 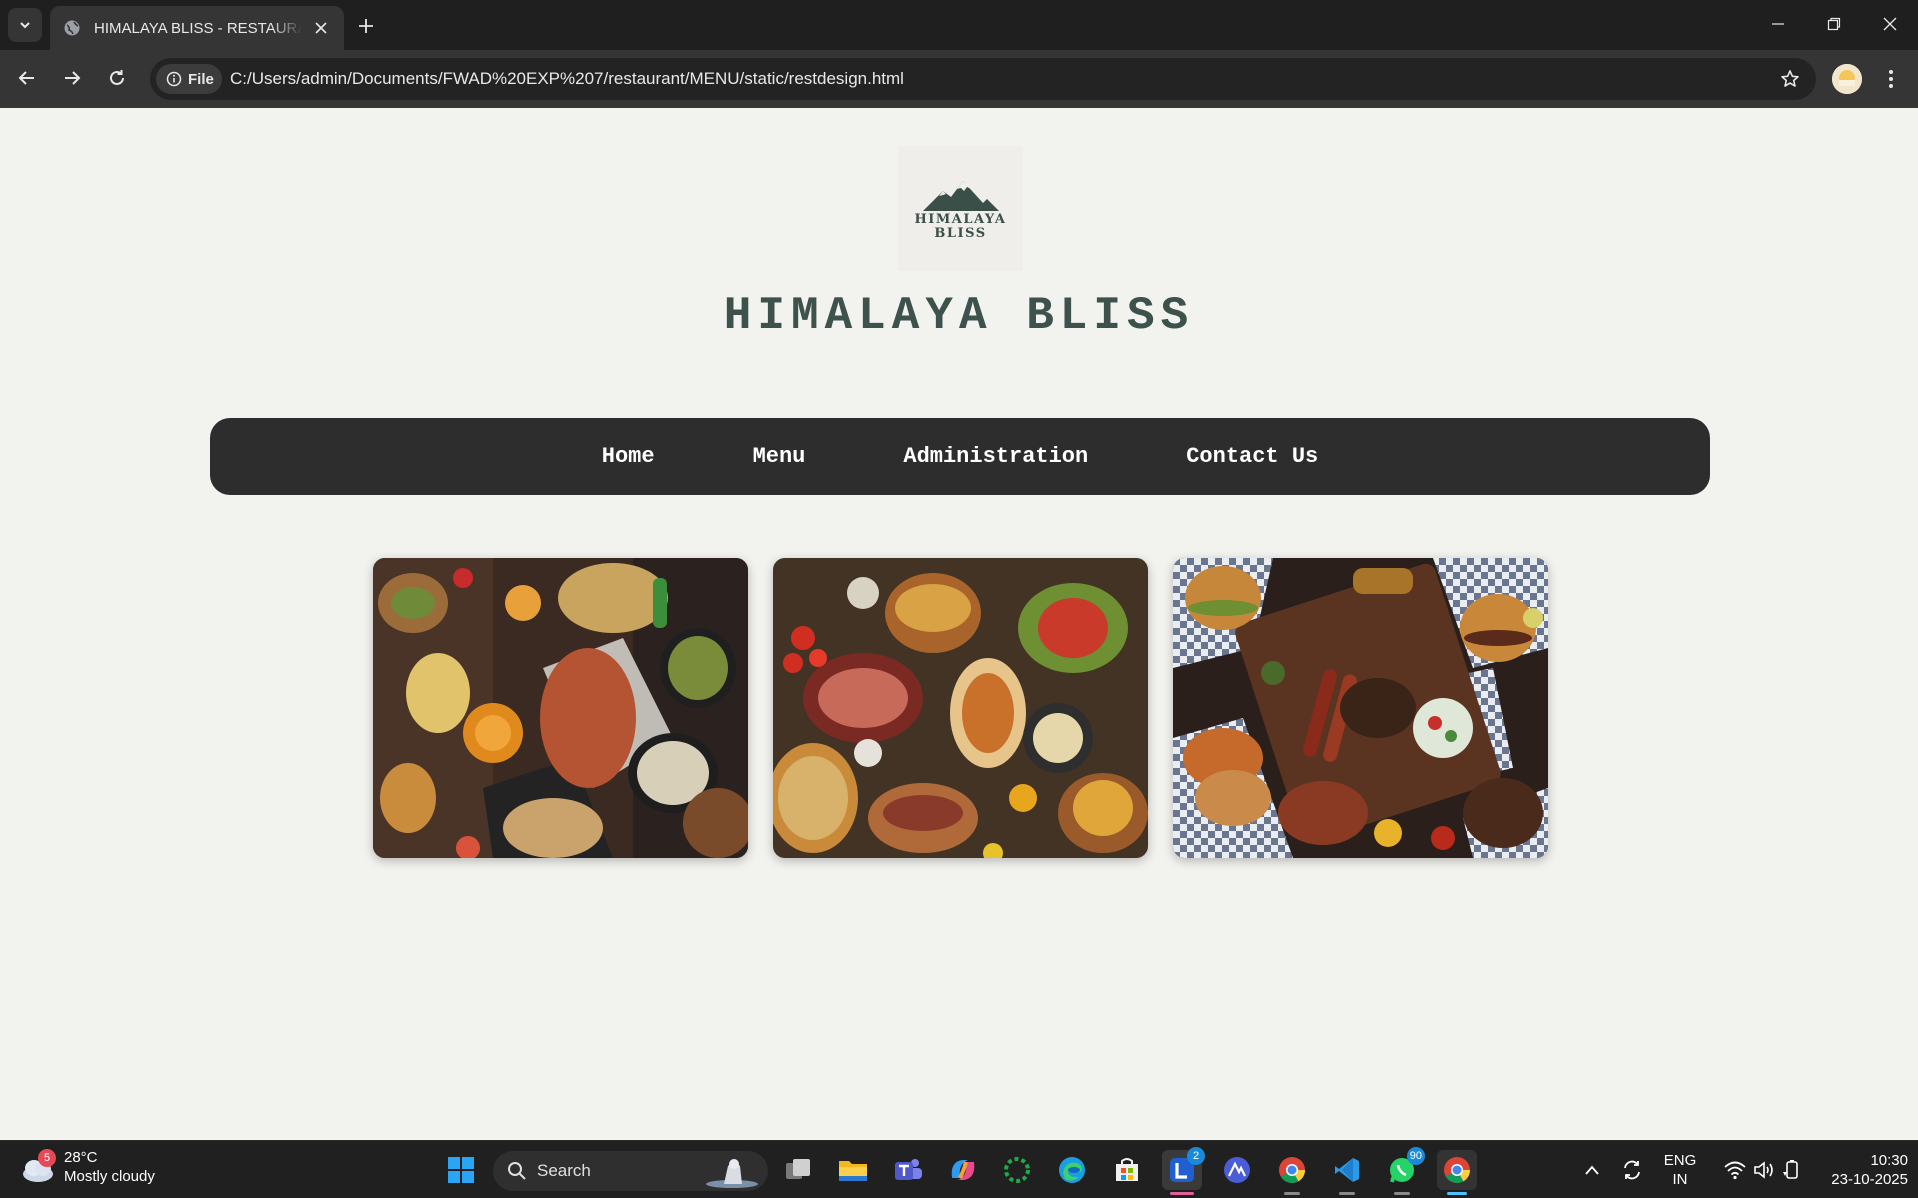 What do you see at coordinates (201, 79) in the screenshot?
I see `site-chip-label: File` at bounding box center [201, 79].